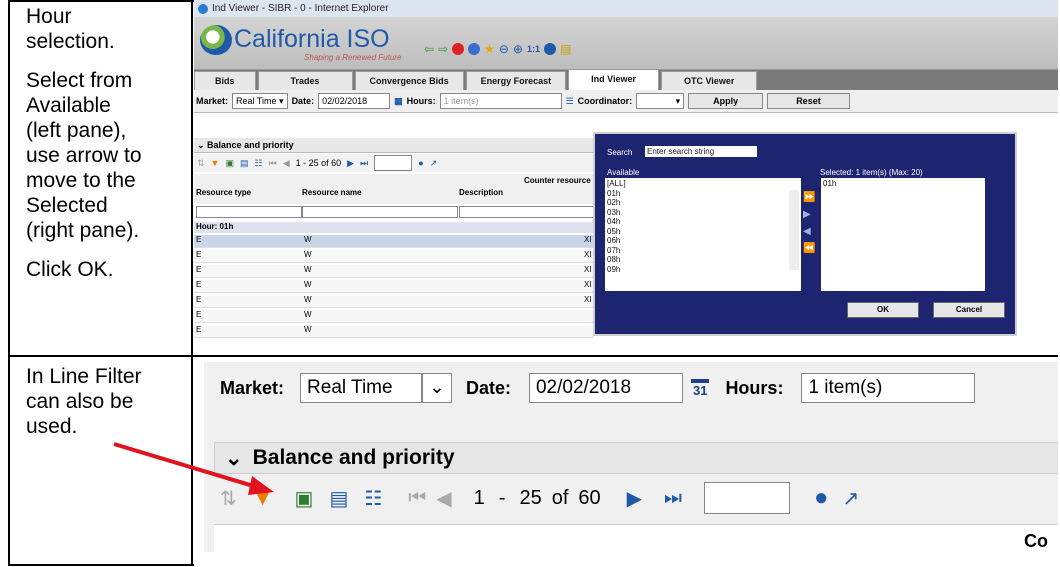  Describe the element at coordinates (810, 248) in the screenshot. I see `move-all-left-icon: ⏪` at that location.